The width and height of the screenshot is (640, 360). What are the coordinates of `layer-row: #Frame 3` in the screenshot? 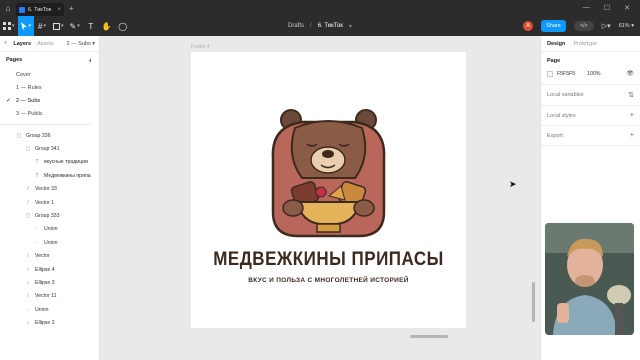 It's located at (95, 190).